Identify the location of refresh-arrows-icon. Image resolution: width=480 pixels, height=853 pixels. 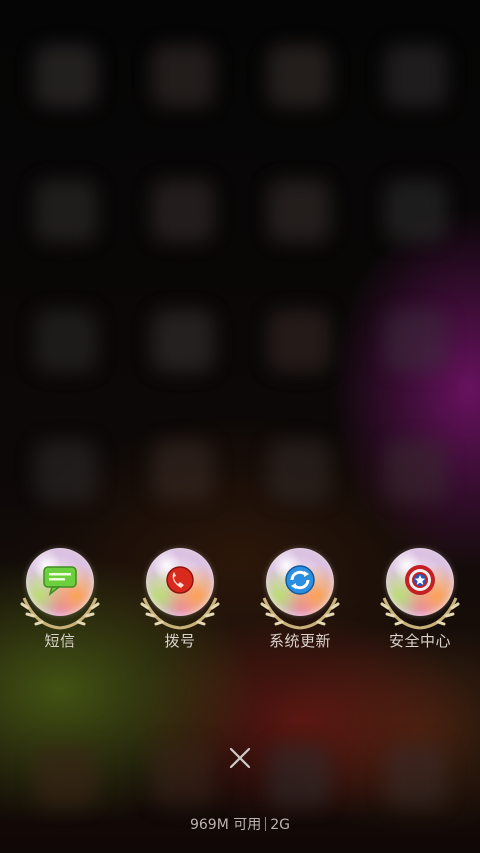
(300, 580).